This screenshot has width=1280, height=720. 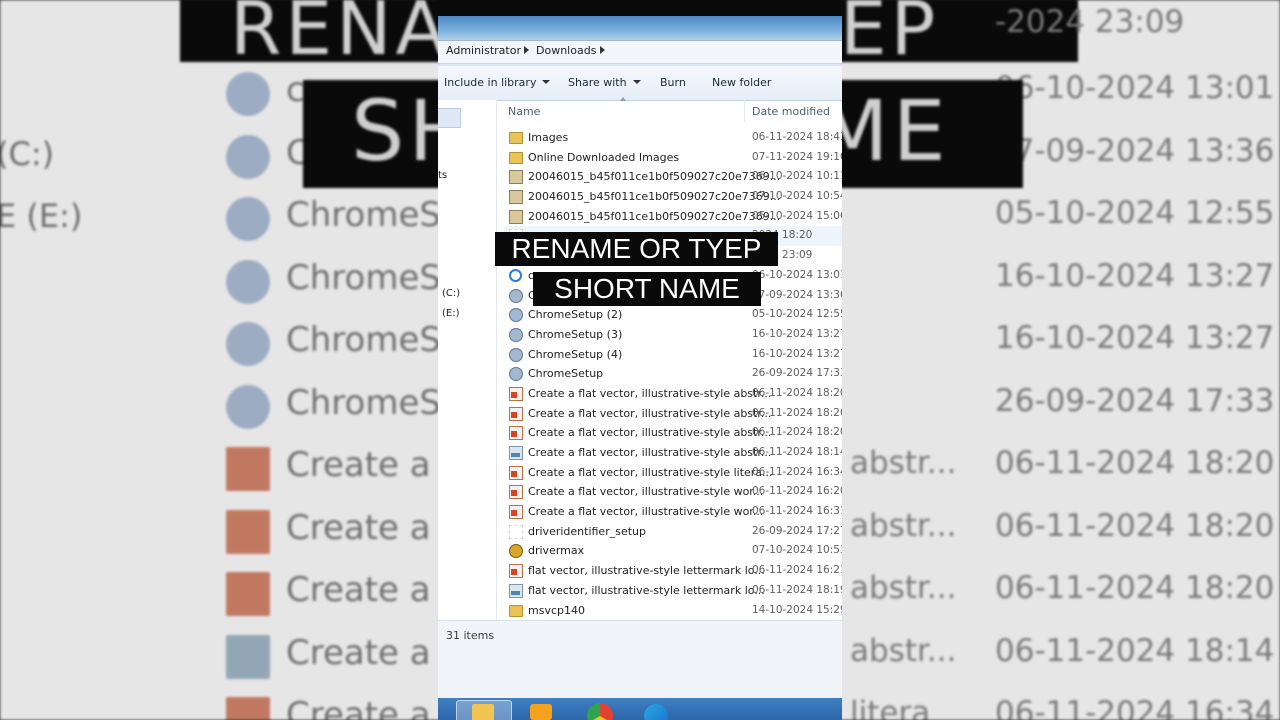 I want to click on chrome-icon, so click(x=600, y=711).